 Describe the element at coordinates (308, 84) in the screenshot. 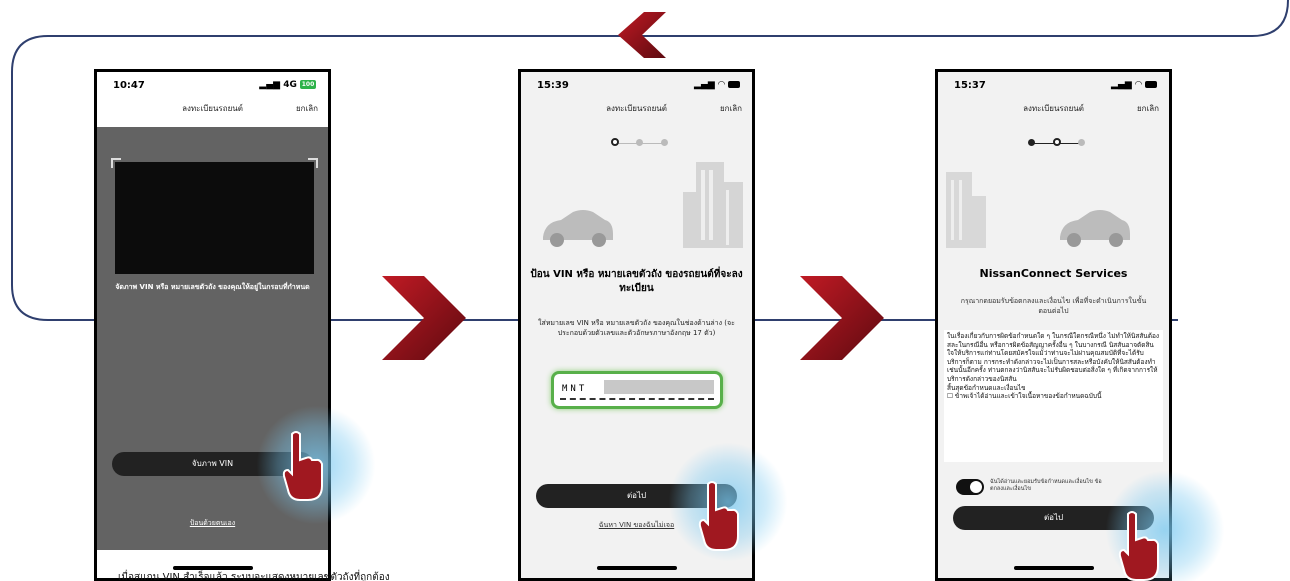

I see `battery-icon: 100` at that location.